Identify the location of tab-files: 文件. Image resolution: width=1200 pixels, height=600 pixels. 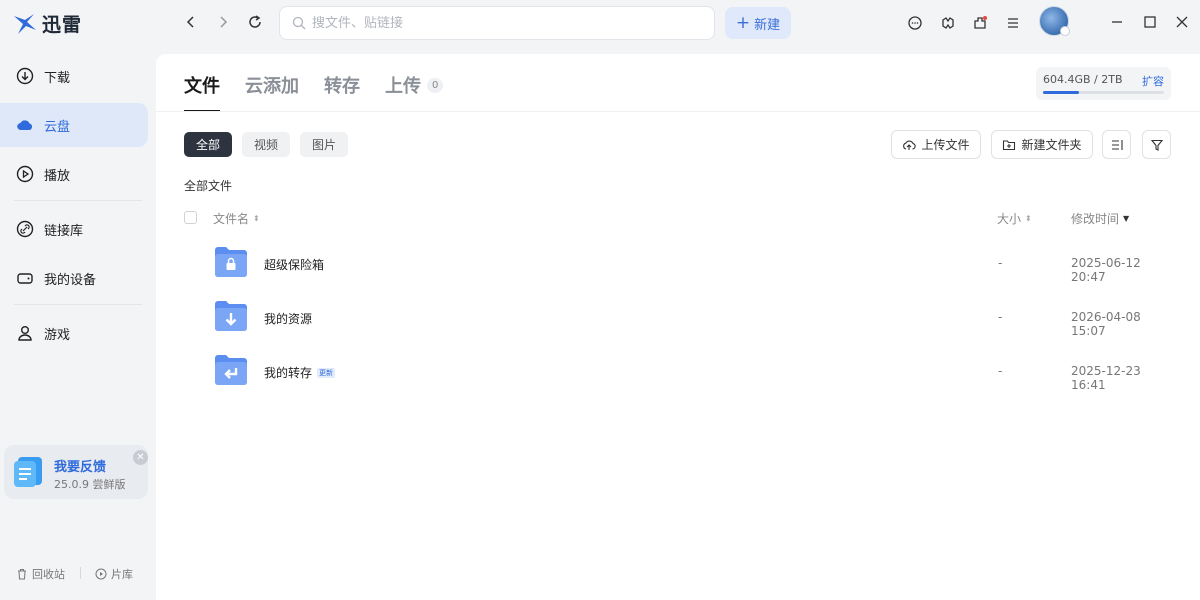
(202, 92).